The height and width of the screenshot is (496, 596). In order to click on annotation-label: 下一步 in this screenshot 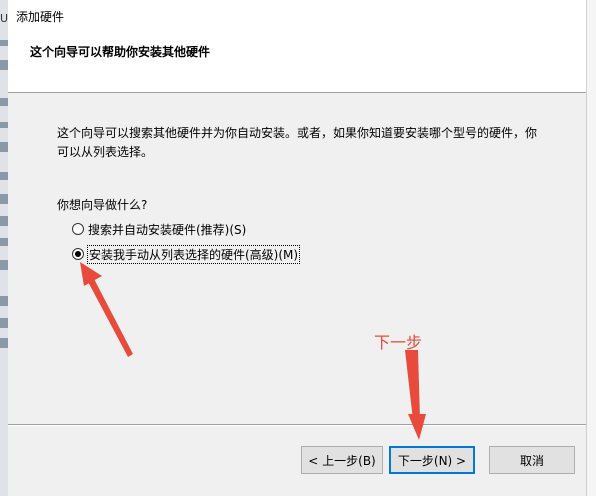, I will do `click(398, 342)`.